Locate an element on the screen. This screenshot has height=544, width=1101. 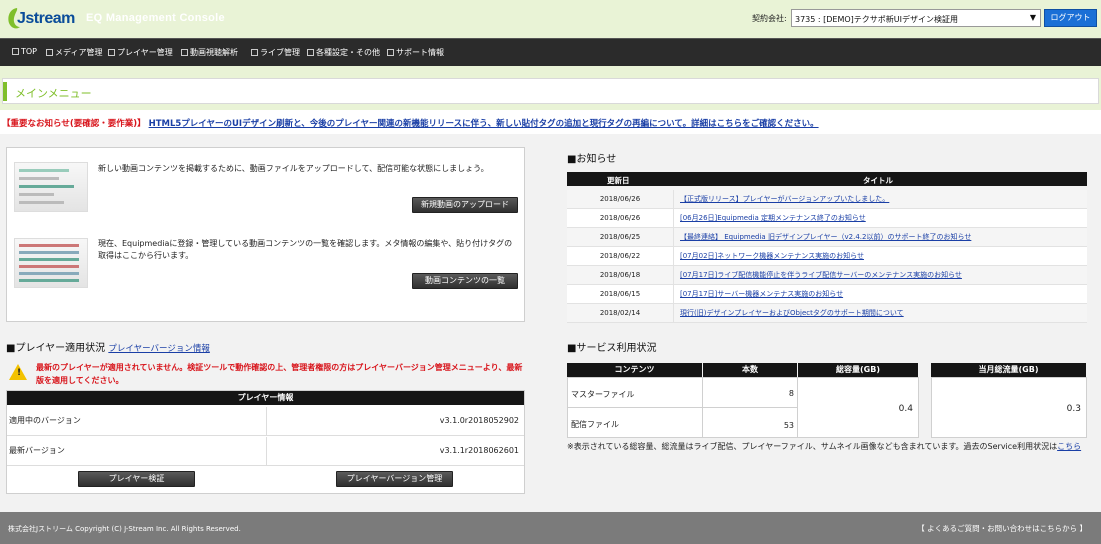
current-version-value: v3.1.0r2018052902 is located at coordinates (395, 421).